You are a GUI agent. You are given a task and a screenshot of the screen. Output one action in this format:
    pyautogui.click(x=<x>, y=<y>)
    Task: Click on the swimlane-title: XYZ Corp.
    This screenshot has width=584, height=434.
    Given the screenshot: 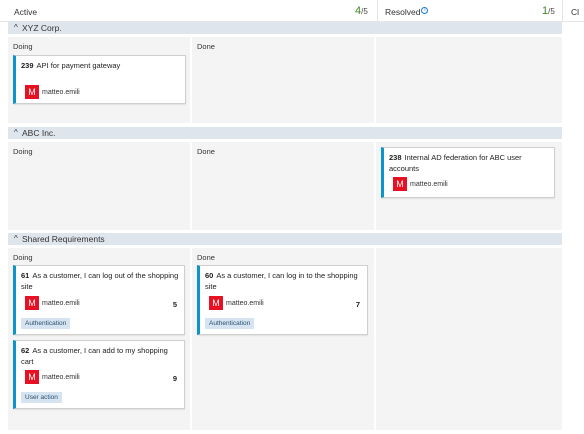 What is the action you would take?
    pyautogui.click(x=42, y=28)
    